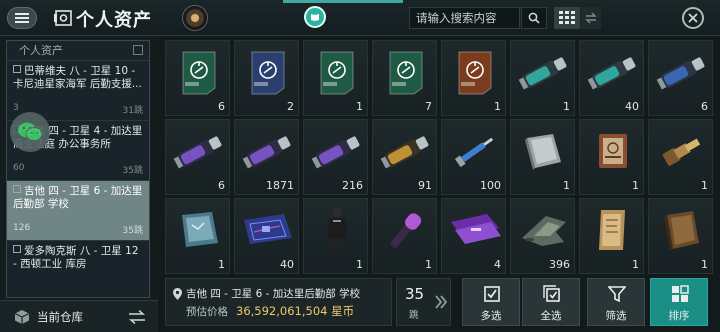  I want to click on jump-count: 31跳, so click(132, 111).